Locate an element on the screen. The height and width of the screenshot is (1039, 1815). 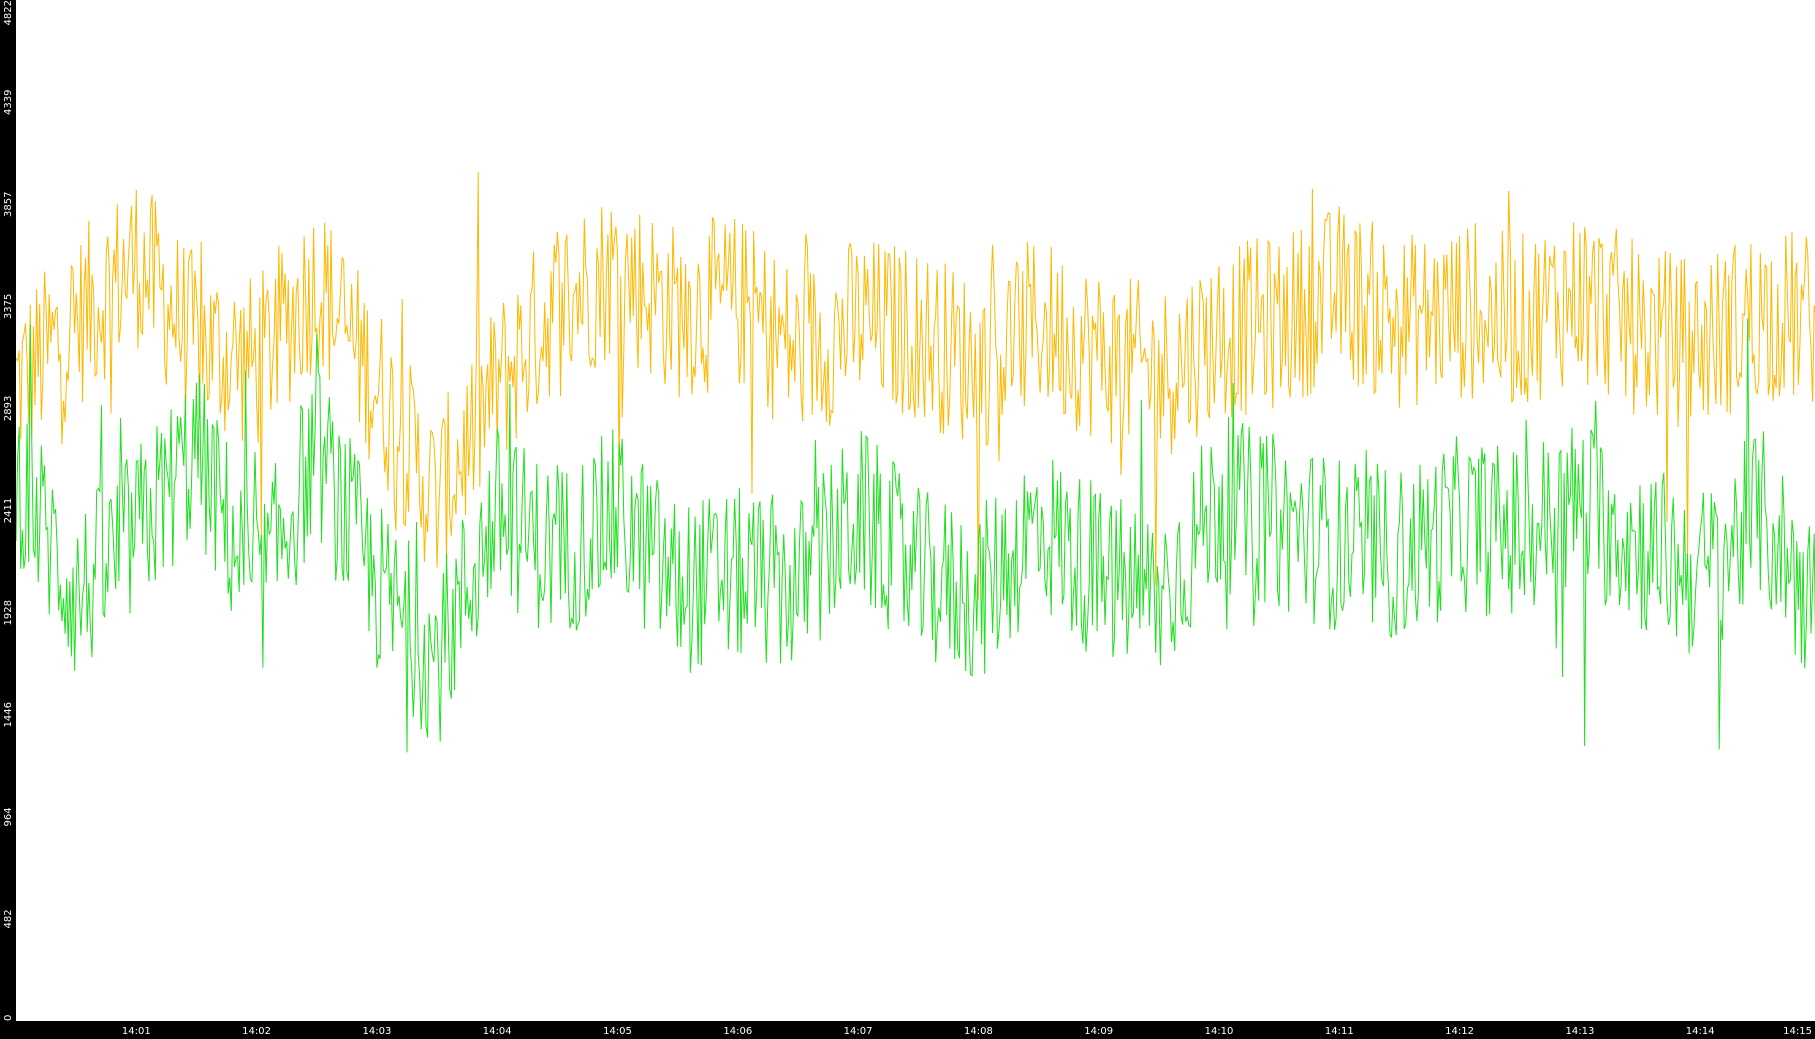
y-tick-label: 3857 is located at coordinates (8, 204).